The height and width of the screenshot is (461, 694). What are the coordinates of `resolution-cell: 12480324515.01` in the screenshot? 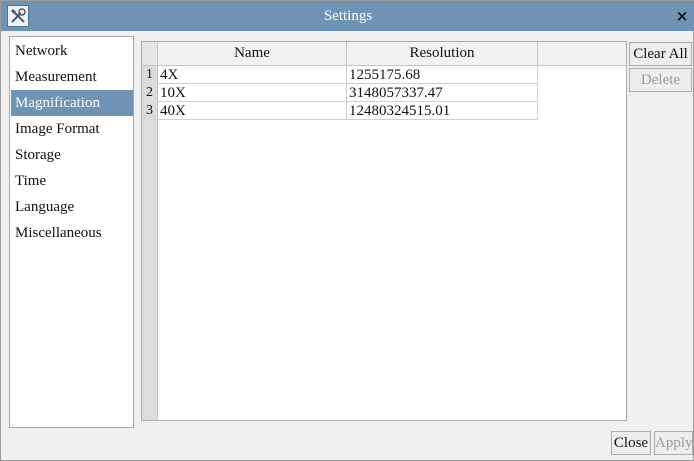 It's located at (442, 111).